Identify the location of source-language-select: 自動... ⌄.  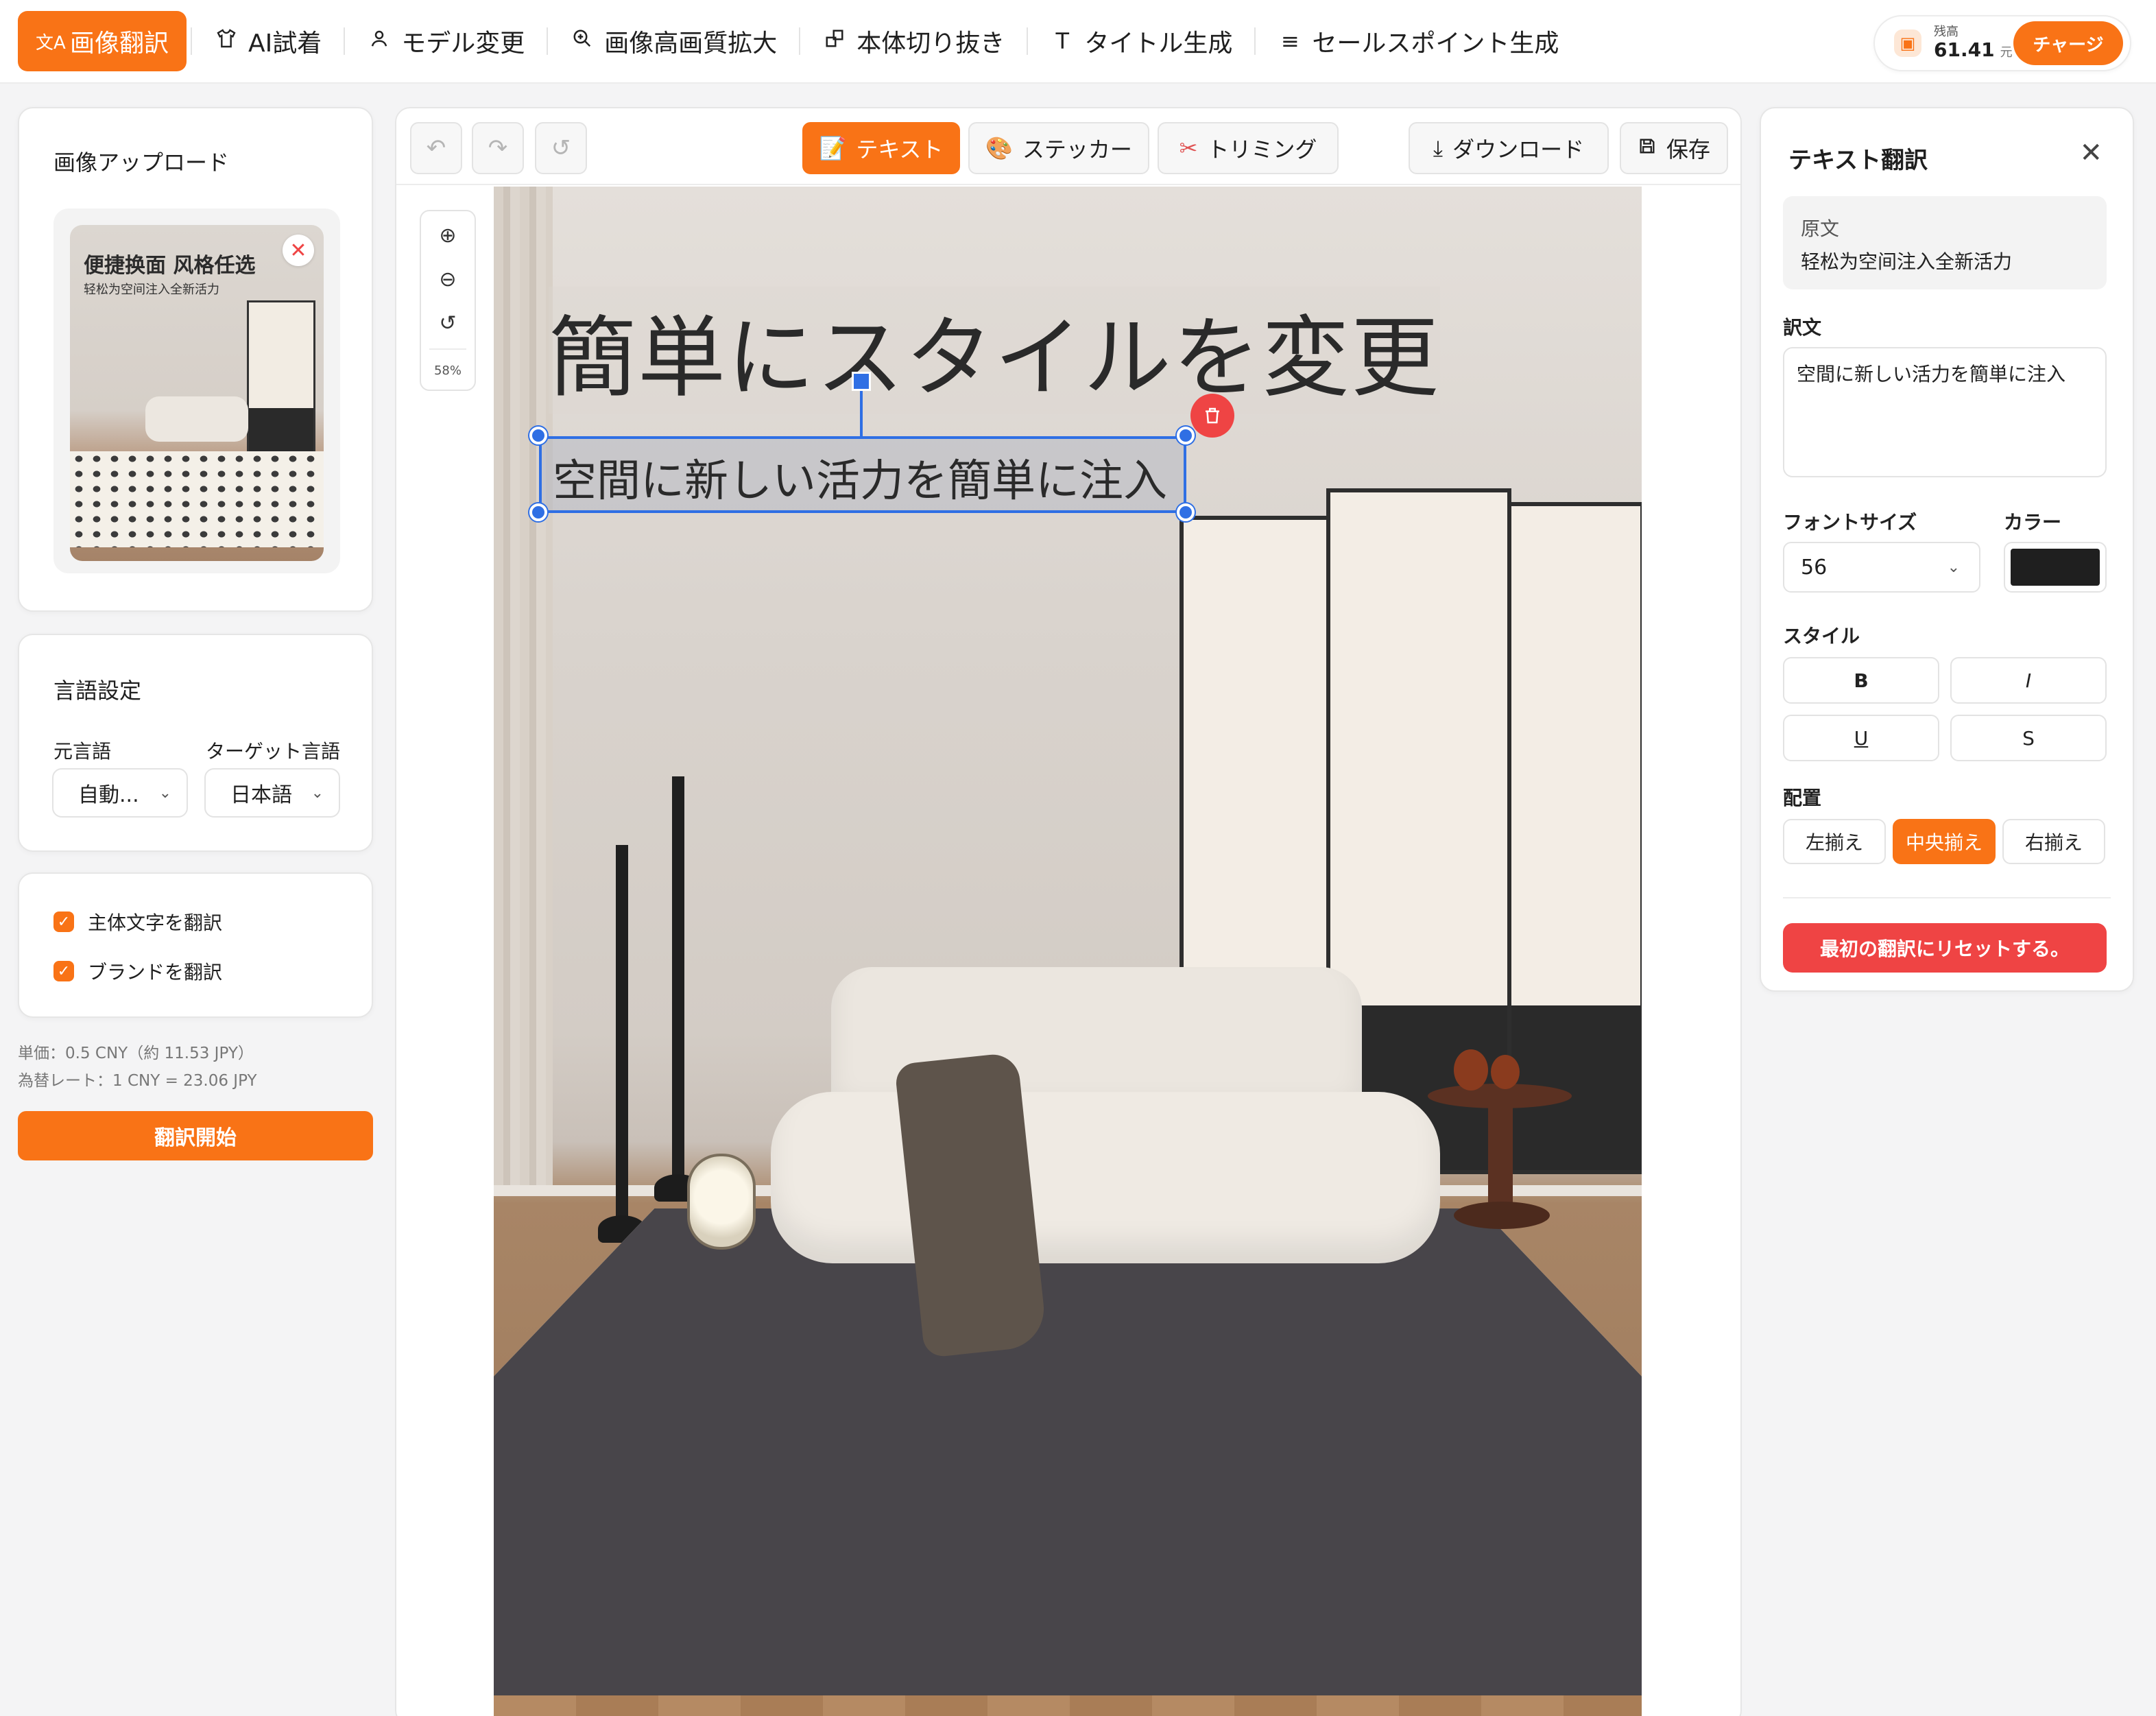
(120, 793).